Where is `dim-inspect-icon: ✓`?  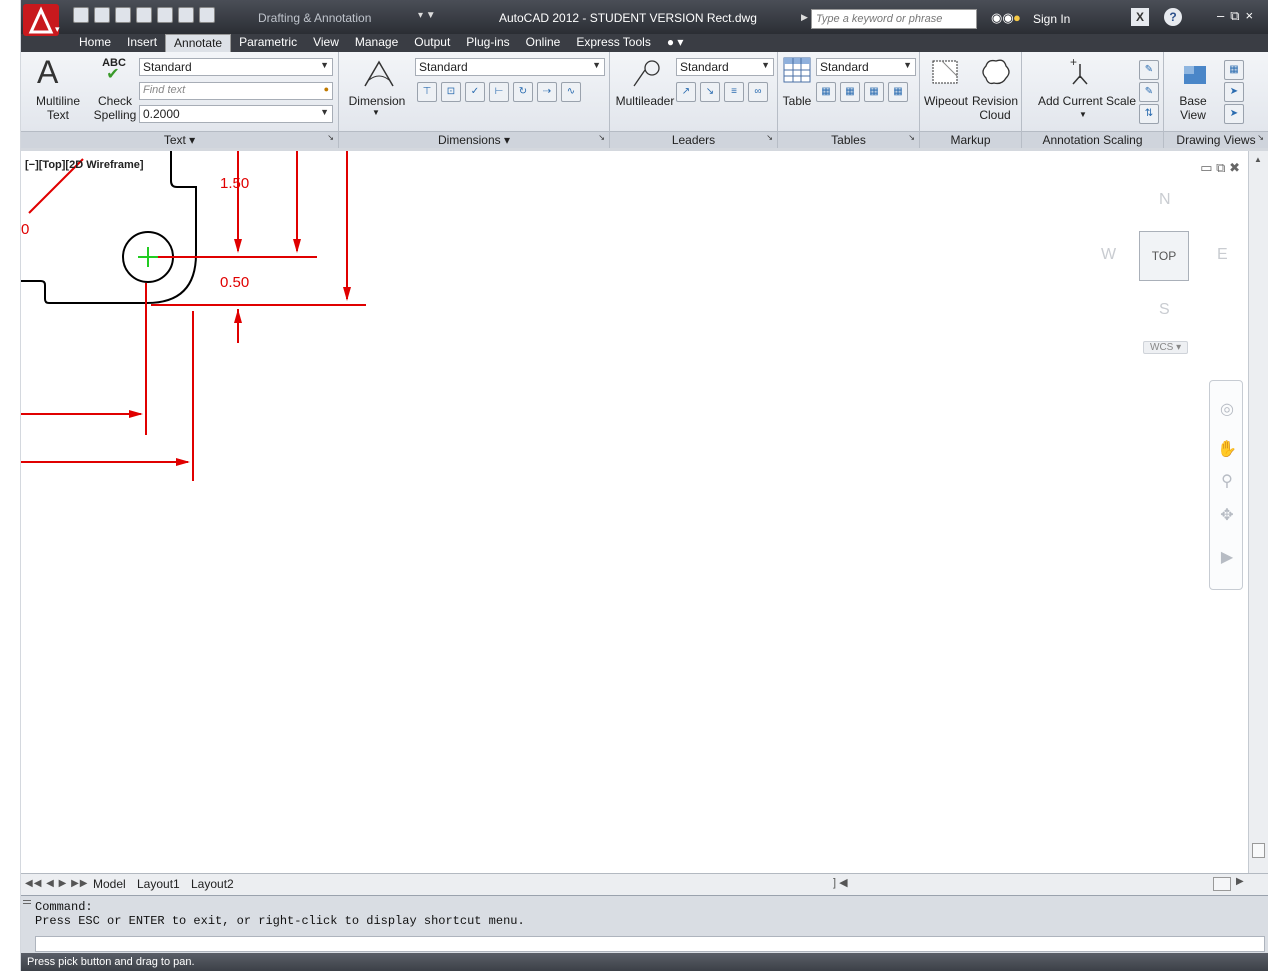 dim-inspect-icon: ✓ is located at coordinates (475, 92).